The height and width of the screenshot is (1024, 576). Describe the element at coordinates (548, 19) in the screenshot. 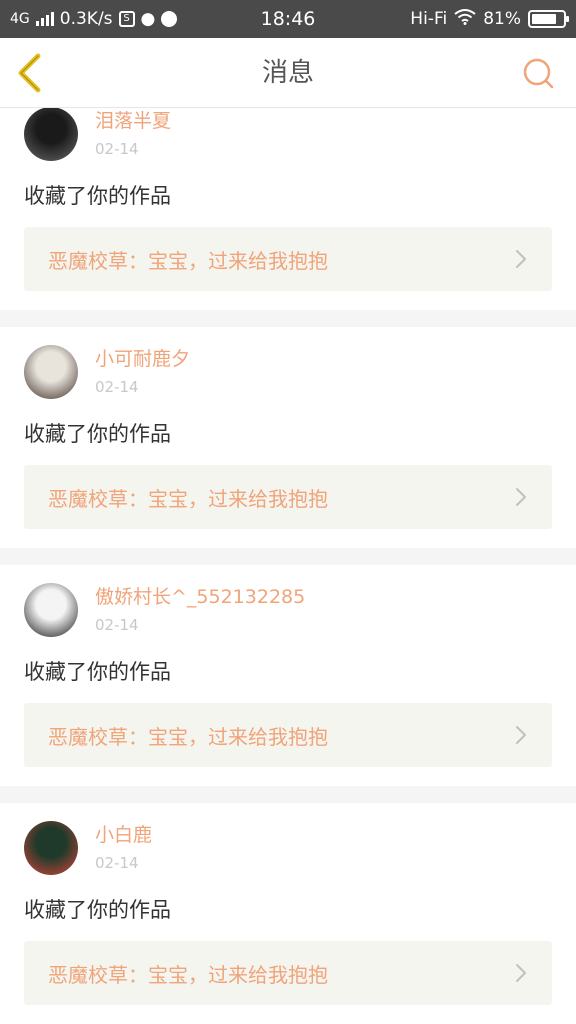

I see `battery-icon` at that location.